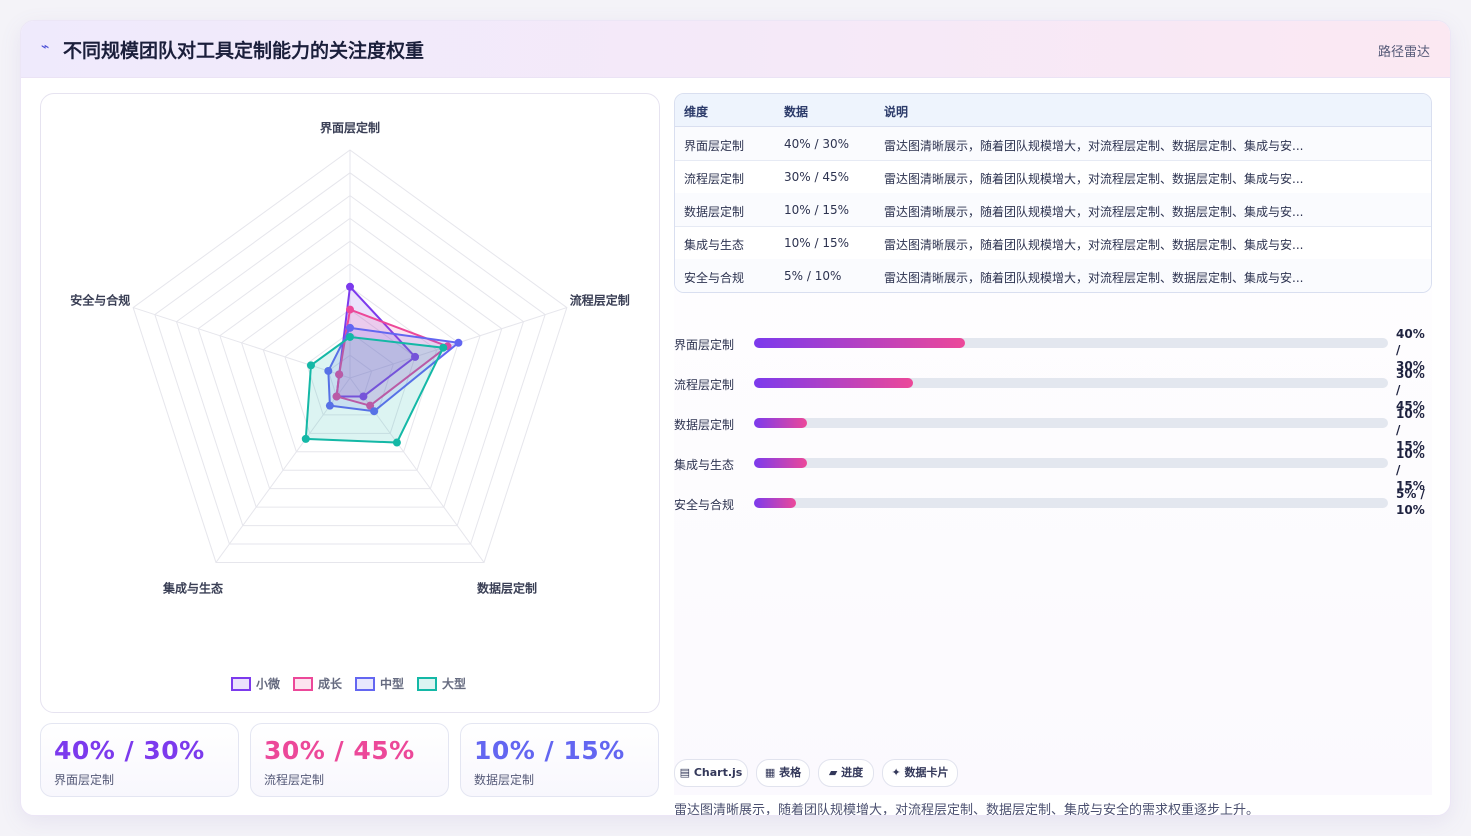 Image resolution: width=1471 pixels, height=836 pixels. I want to click on table-cell: 界面层定制, so click(714, 146).